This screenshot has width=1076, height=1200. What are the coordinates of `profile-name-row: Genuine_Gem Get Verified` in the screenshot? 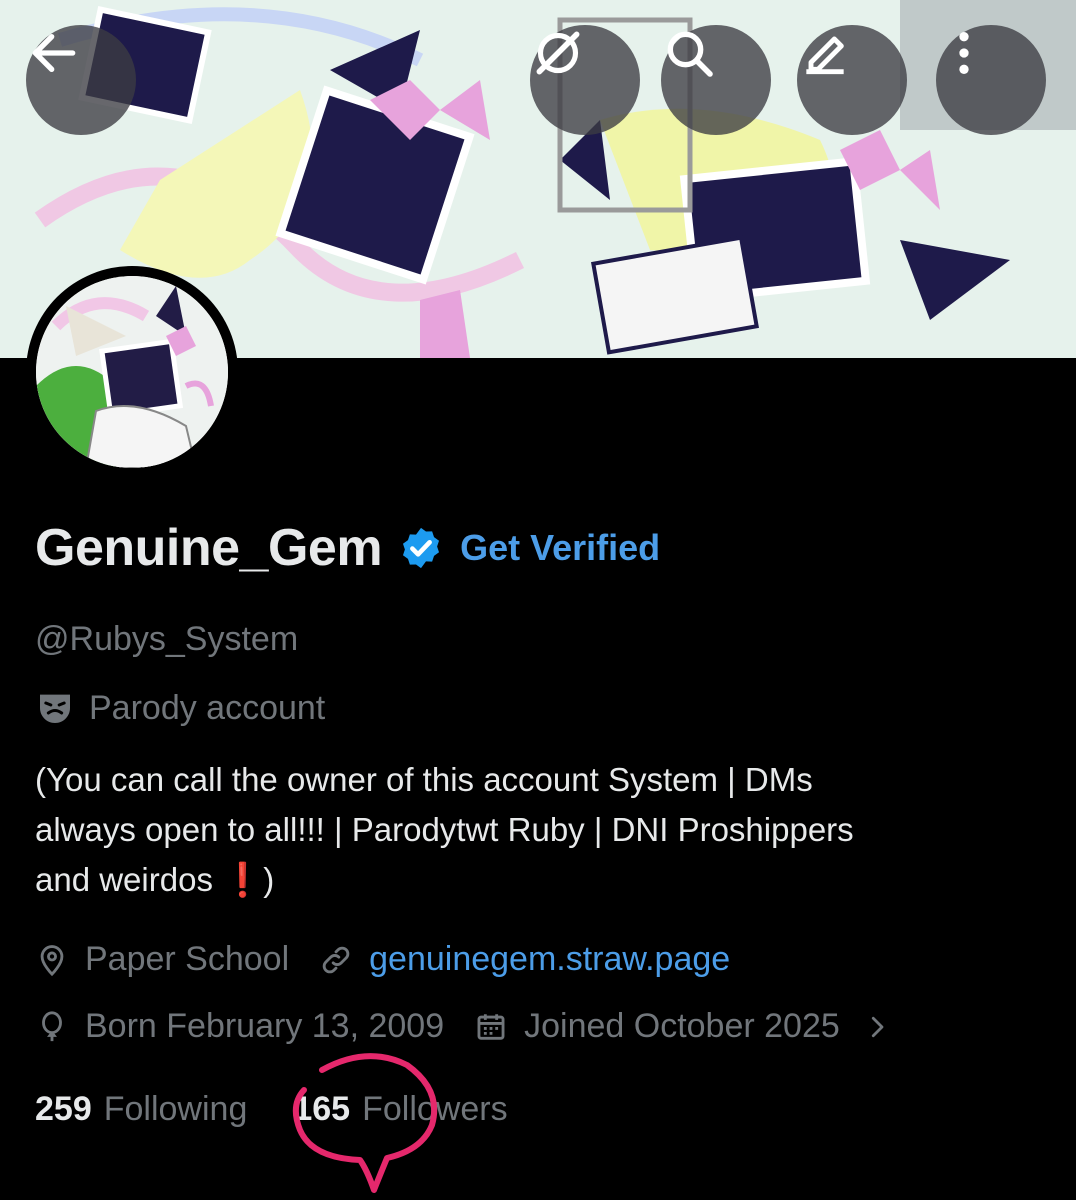 It's located at (347, 548).